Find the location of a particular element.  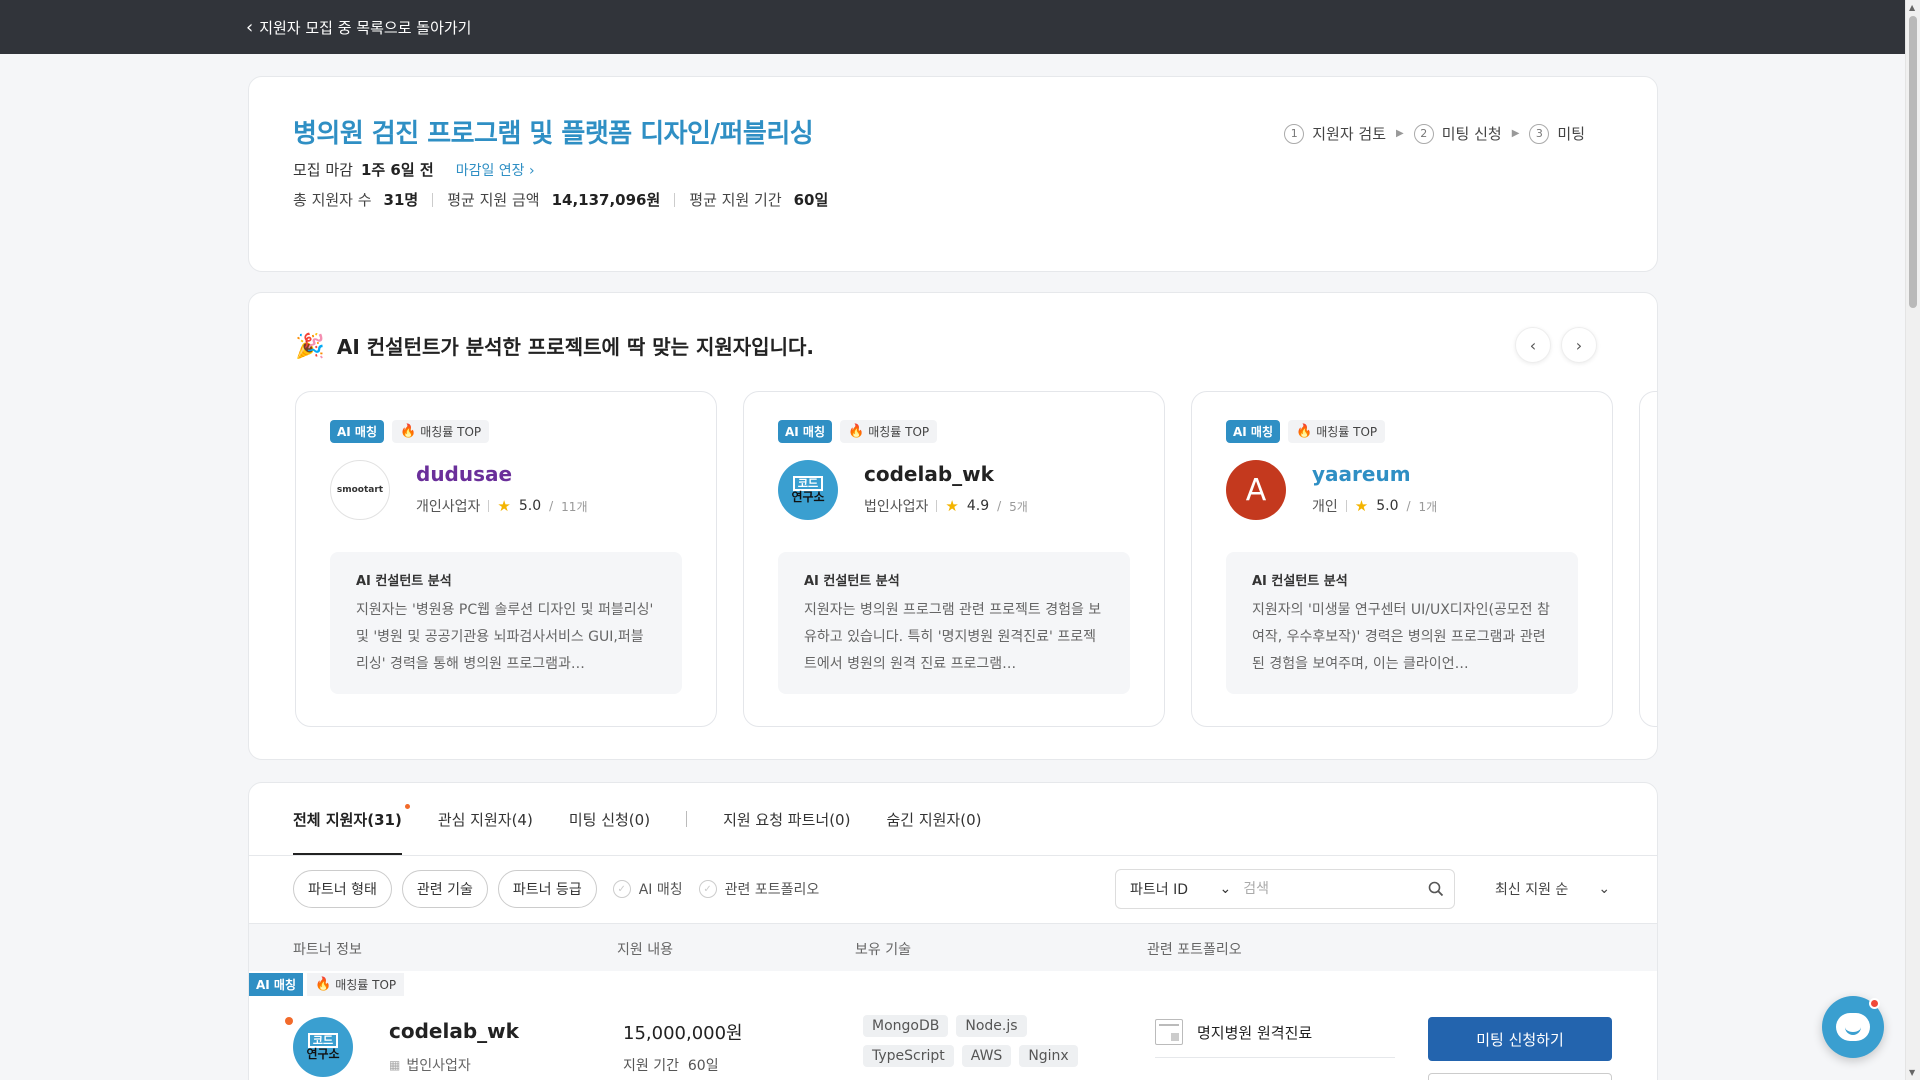

chat-support-button is located at coordinates (1853, 1027).